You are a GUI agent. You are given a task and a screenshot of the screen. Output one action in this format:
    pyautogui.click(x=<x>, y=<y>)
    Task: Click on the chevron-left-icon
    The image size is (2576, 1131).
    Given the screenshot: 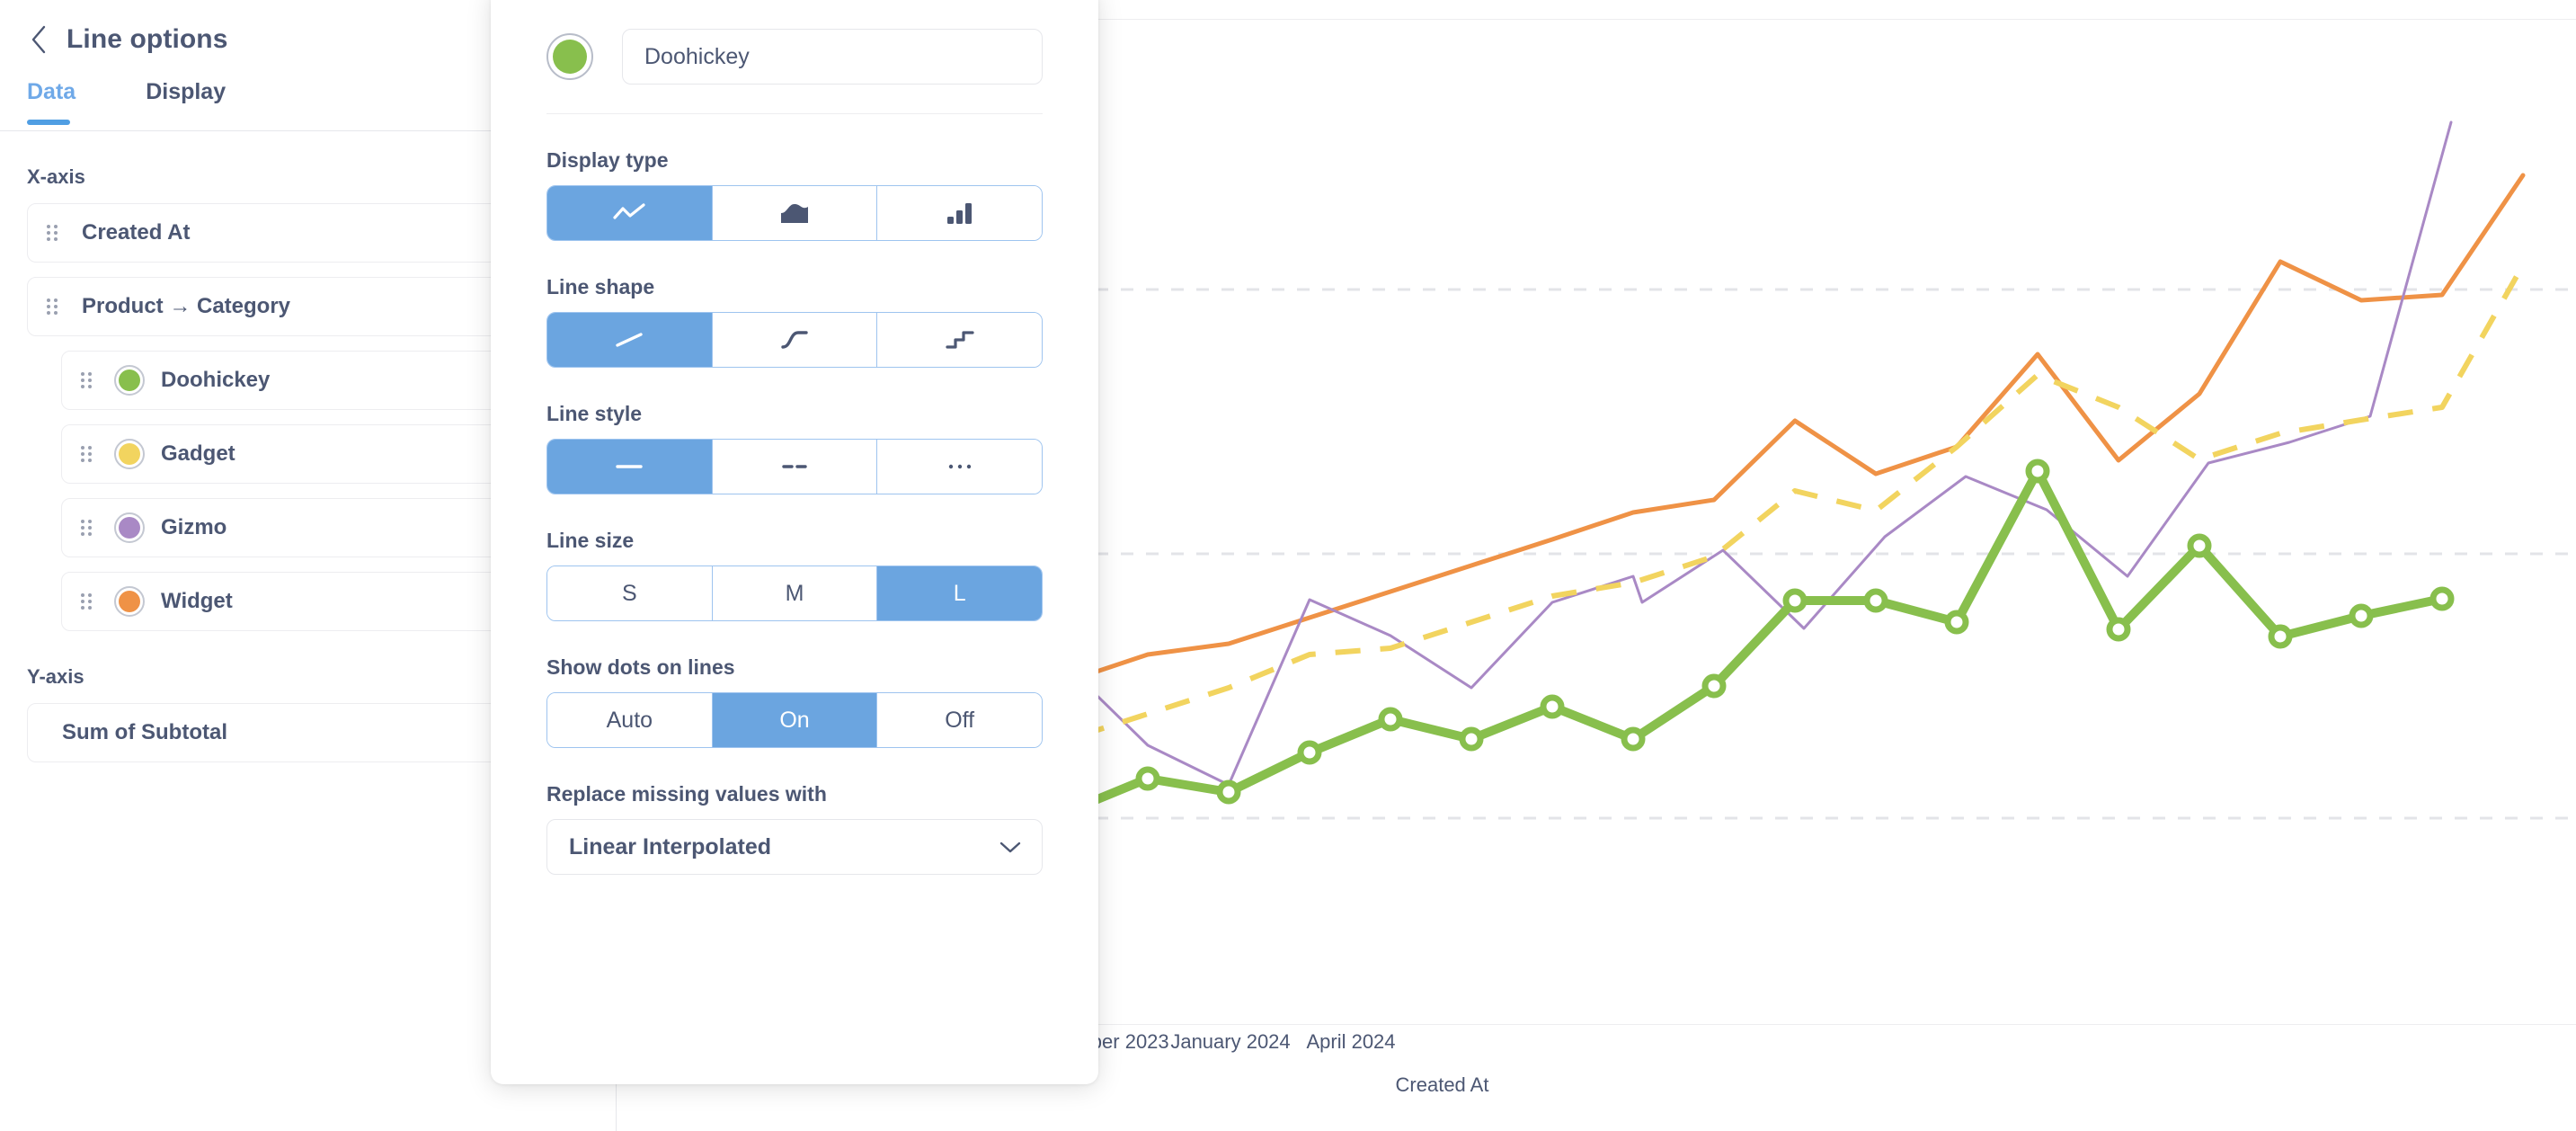 What is the action you would take?
    pyautogui.click(x=38, y=39)
    